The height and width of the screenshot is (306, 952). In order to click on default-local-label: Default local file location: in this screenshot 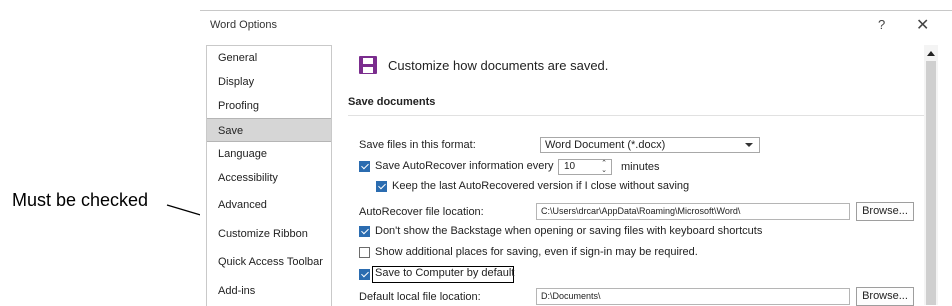, I will do `click(420, 297)`.